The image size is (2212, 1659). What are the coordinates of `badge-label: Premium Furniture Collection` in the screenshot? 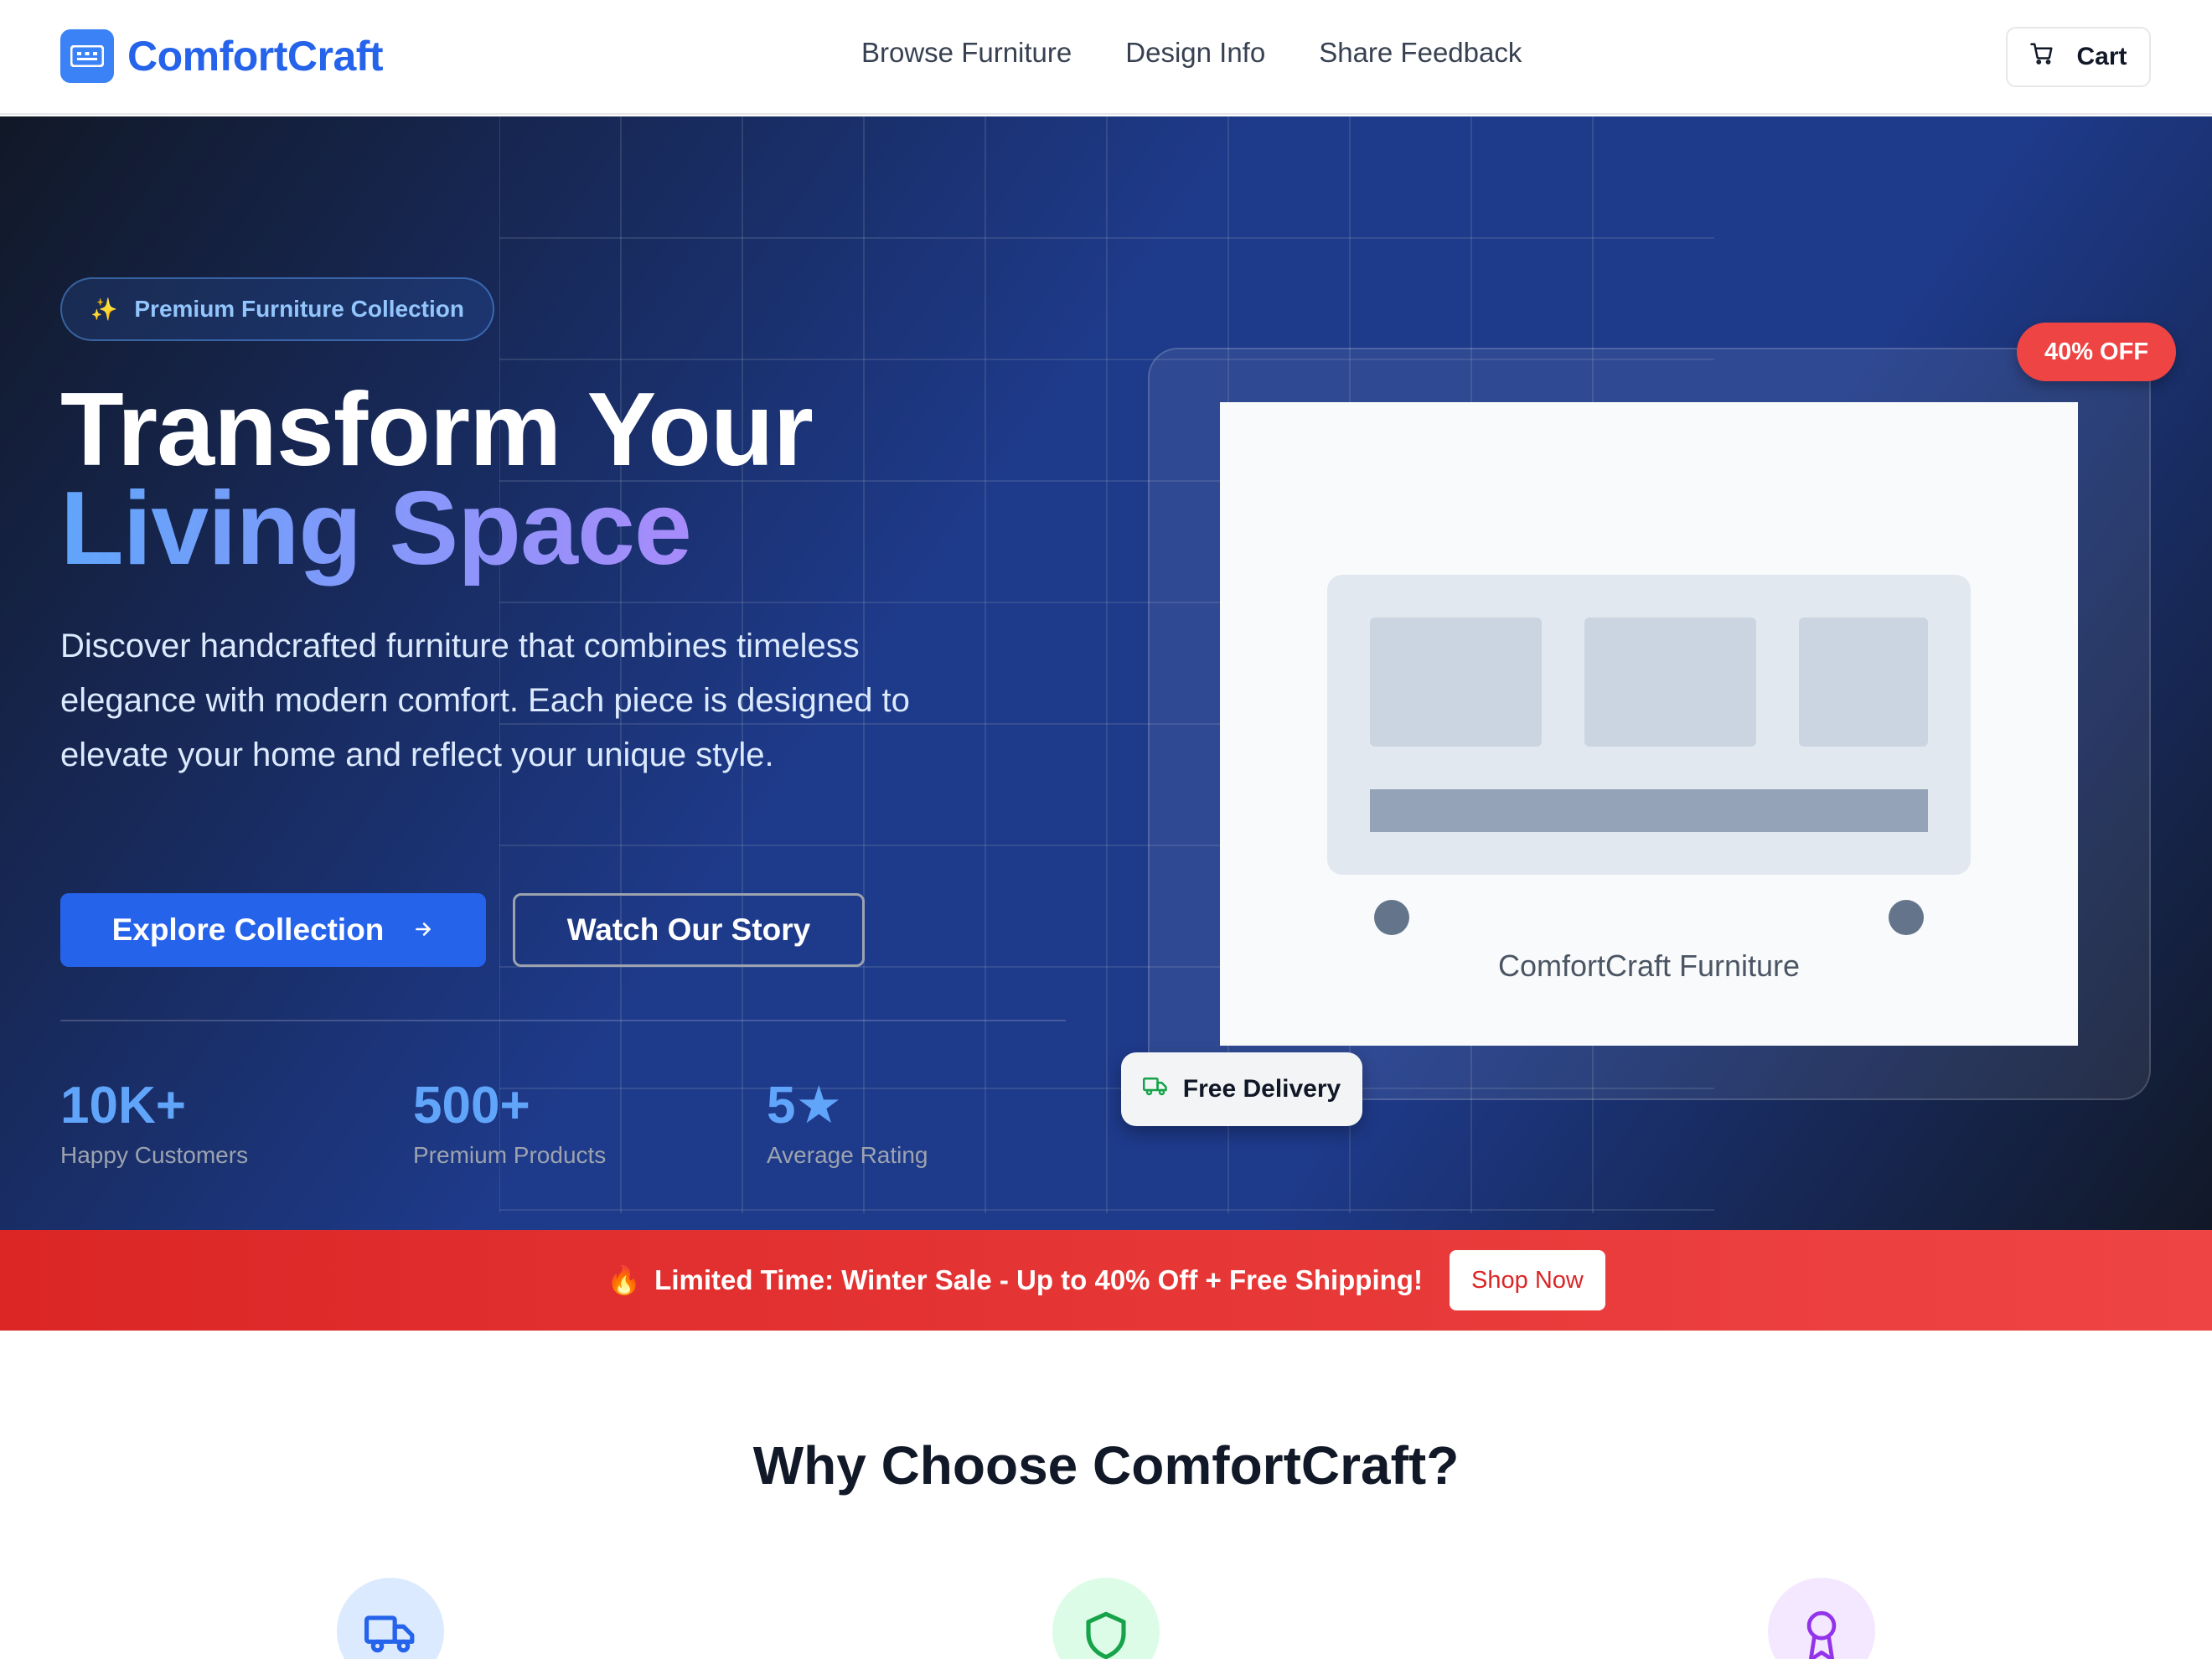 It's located at (299, 309).